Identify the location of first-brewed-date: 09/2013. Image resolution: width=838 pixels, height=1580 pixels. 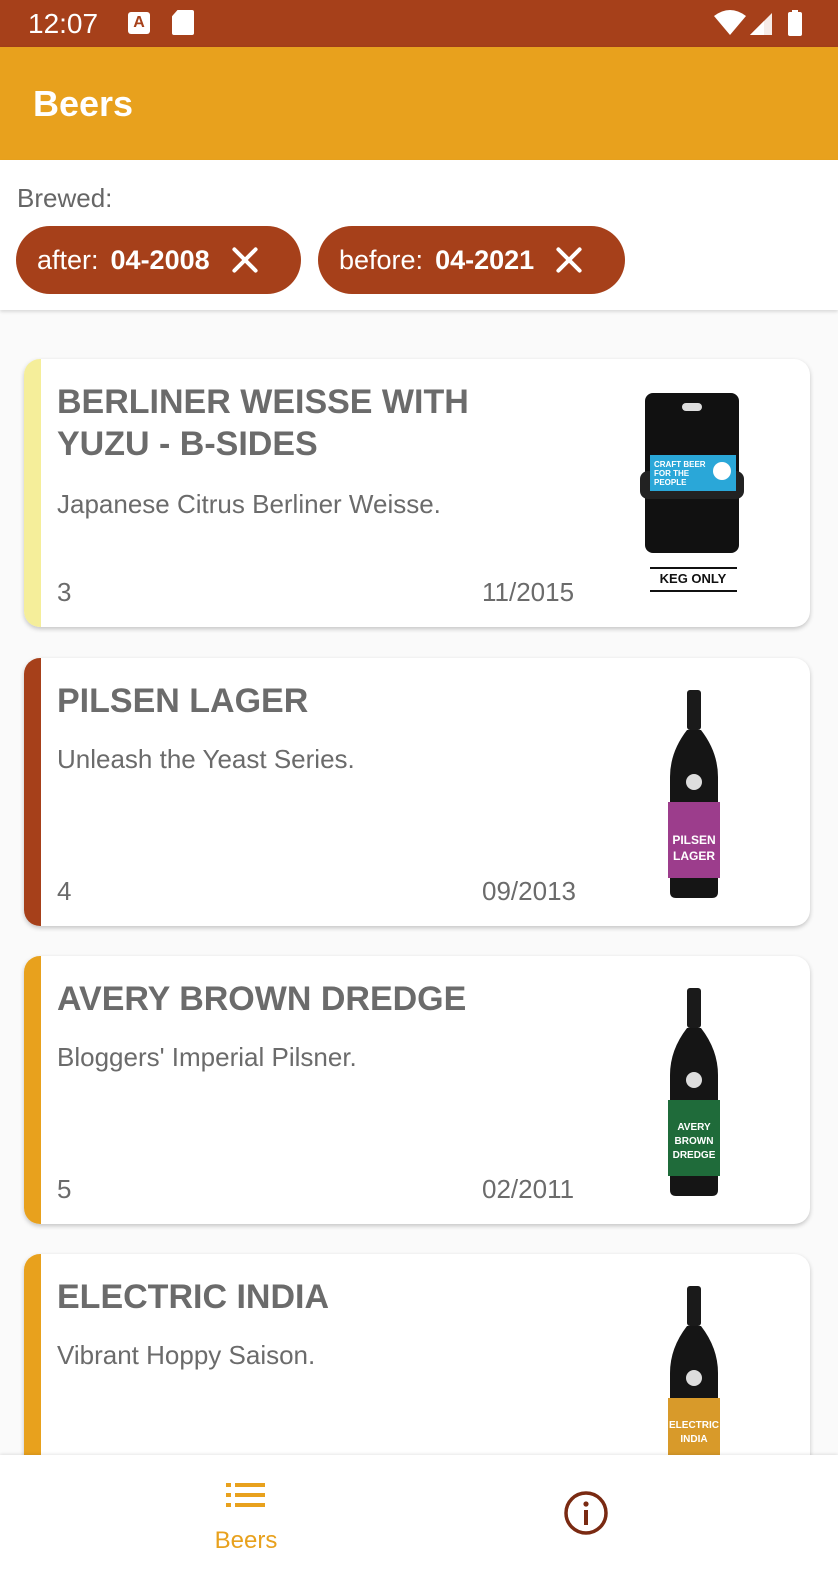
(529, 891).